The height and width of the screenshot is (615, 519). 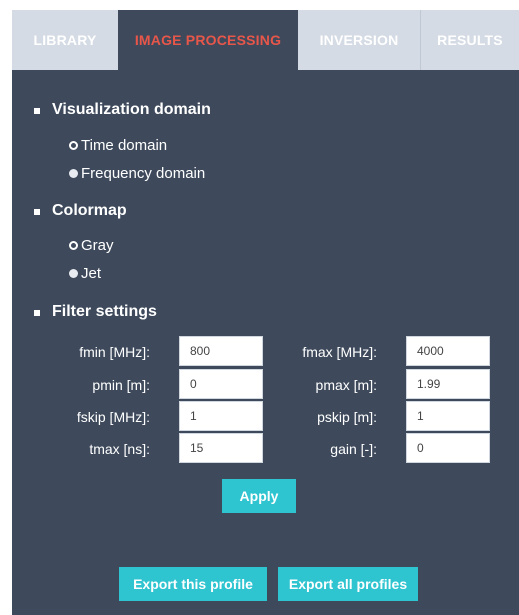 I want to click on radio-jet: Jet, so click(x=85, y=273).